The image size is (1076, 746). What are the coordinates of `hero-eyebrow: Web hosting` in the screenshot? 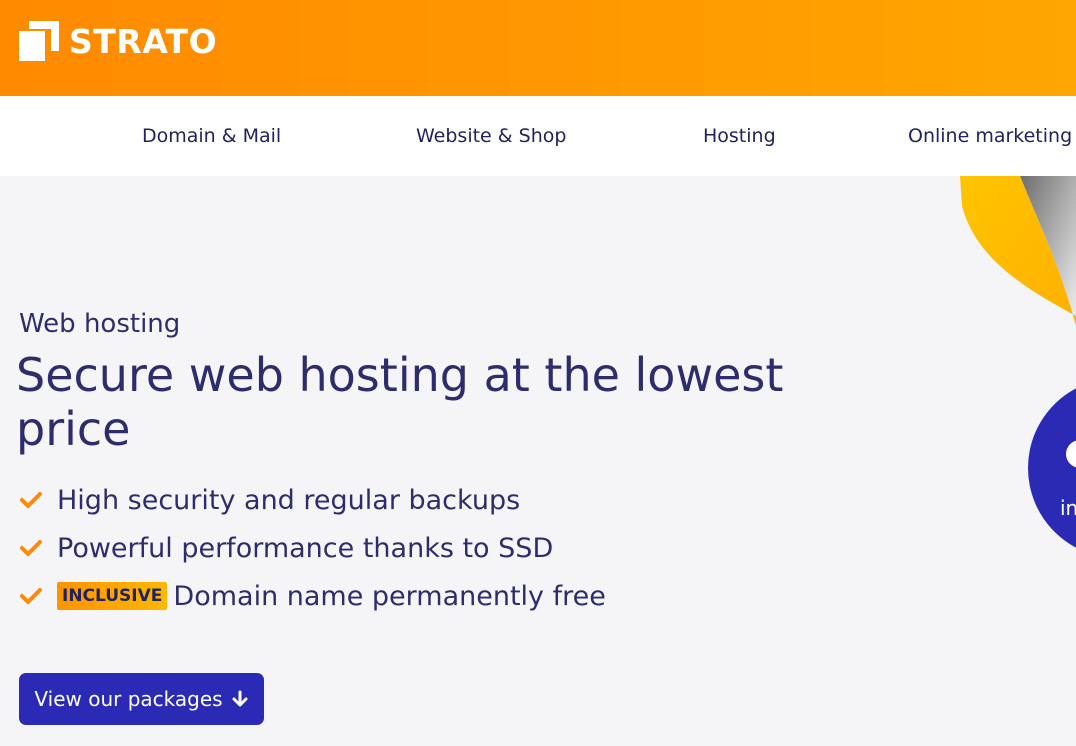 It's located at (100, 324).